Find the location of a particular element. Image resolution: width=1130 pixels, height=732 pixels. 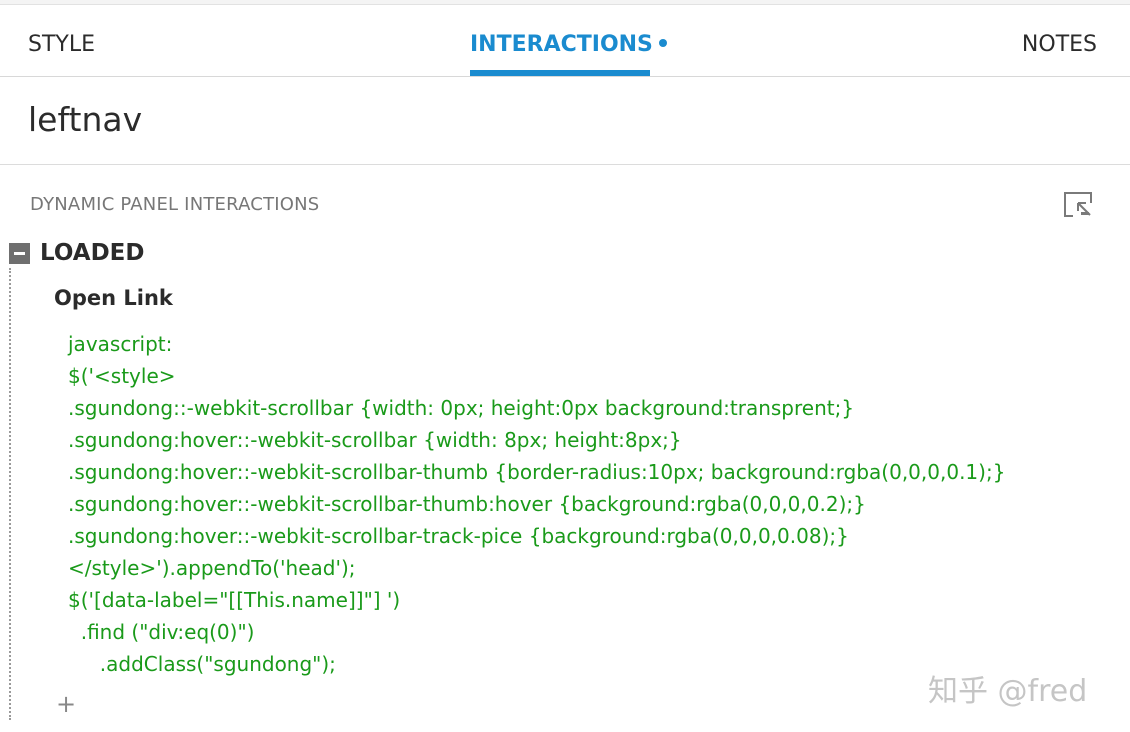

code-line: .find ("div:eq(0)") is located at coordinates (161, 632).